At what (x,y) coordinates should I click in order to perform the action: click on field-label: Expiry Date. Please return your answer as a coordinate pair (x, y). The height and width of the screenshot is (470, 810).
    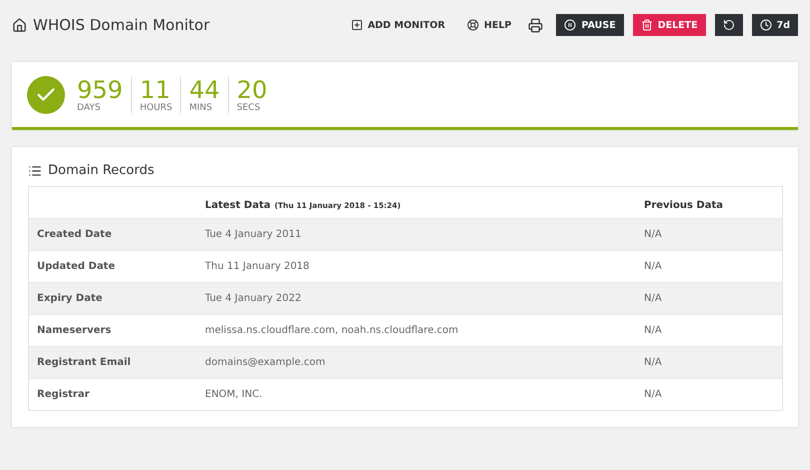
    Looking at the image, I should click on (70, 298).